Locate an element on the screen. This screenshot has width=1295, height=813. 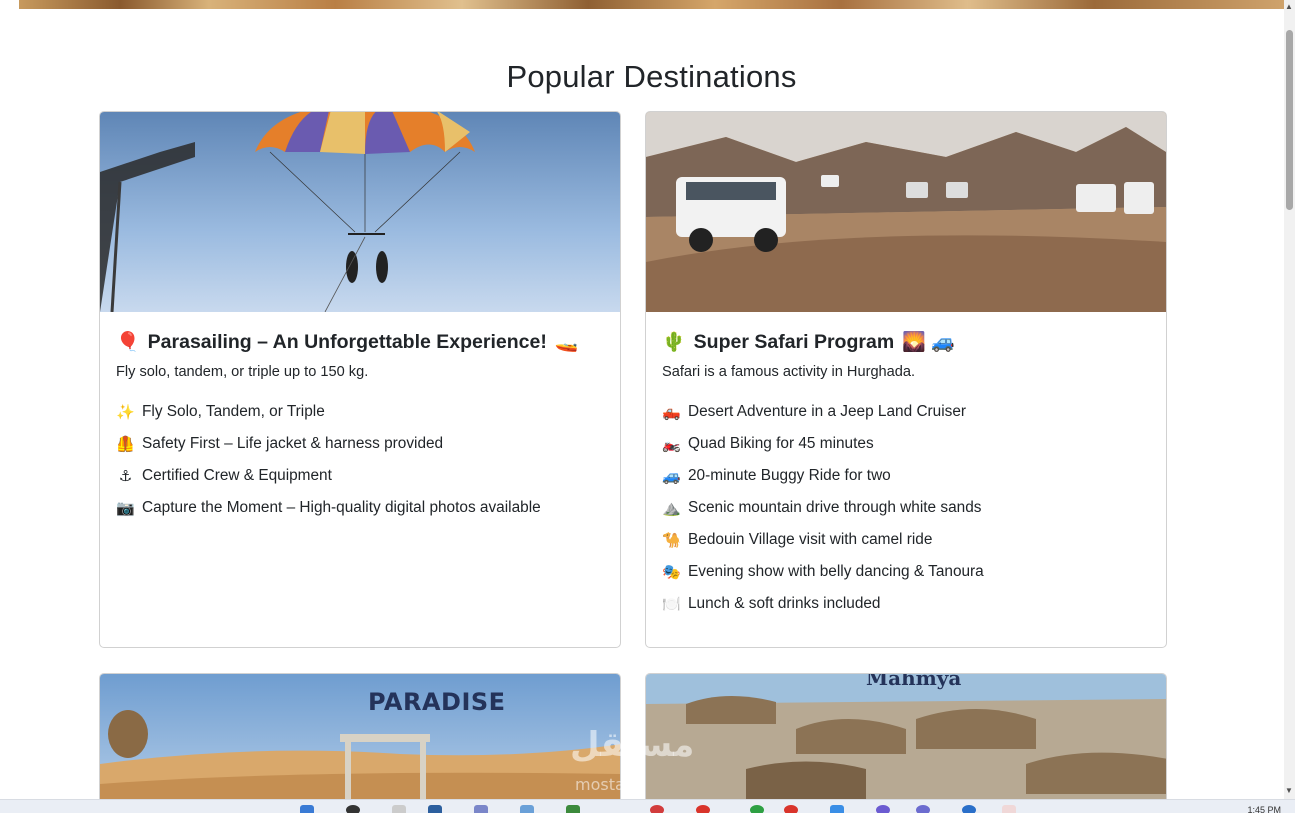
balloon-icon: 🎈 is located at coordinates (128, 342).